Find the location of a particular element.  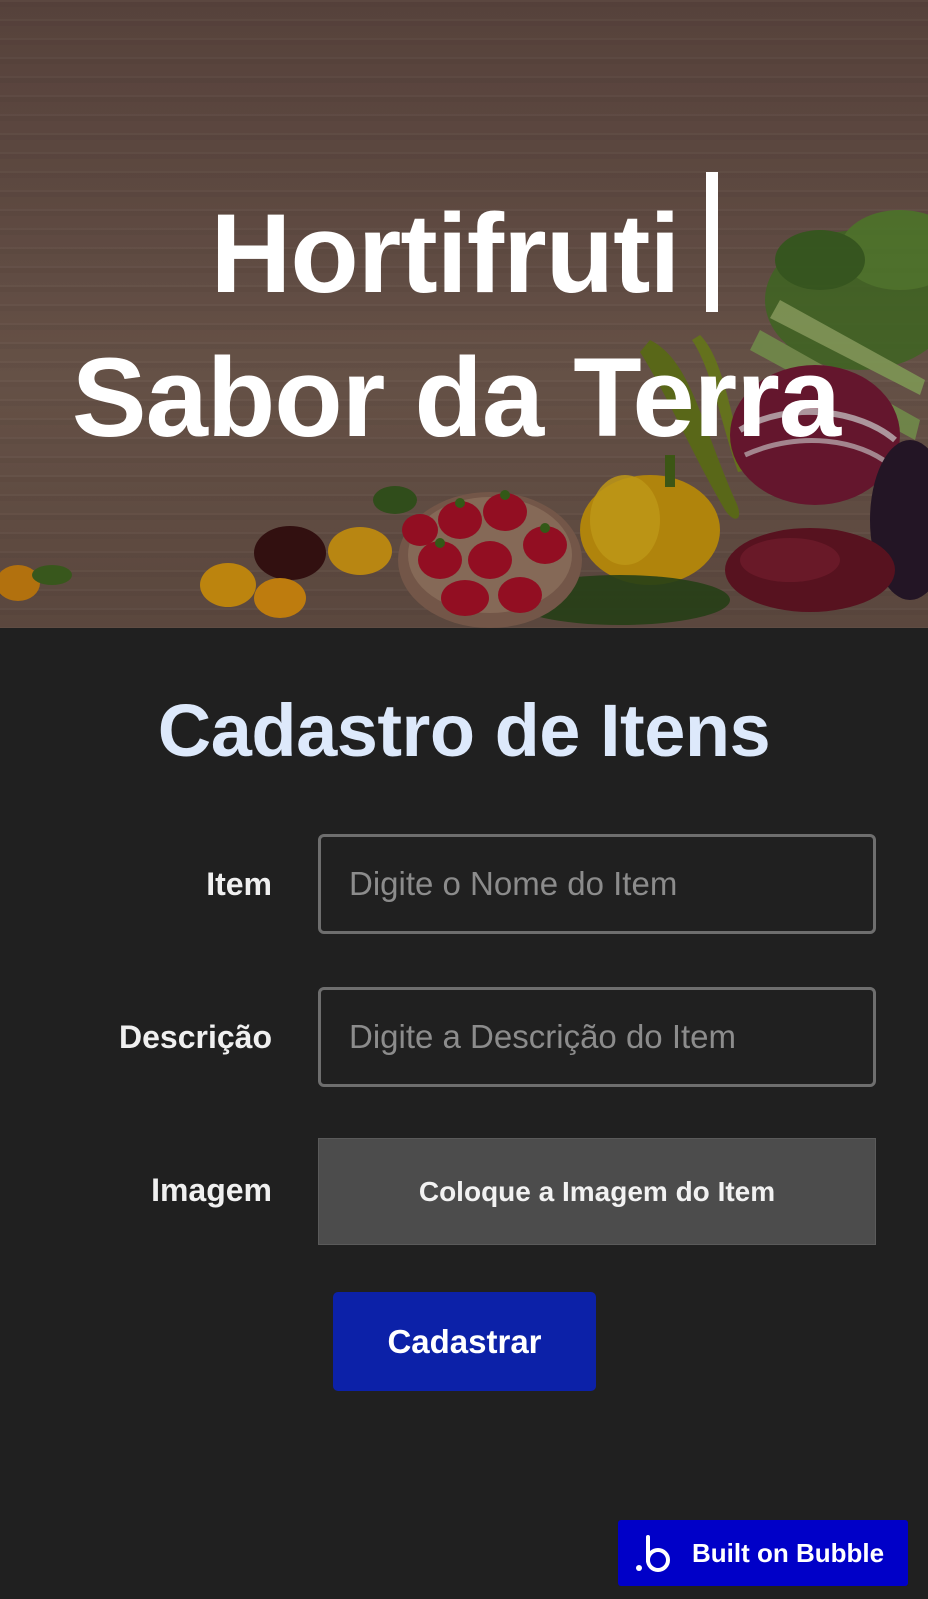

image-upload-label: Coloque a Imagem do Item is located at coordinates (597, 1191).